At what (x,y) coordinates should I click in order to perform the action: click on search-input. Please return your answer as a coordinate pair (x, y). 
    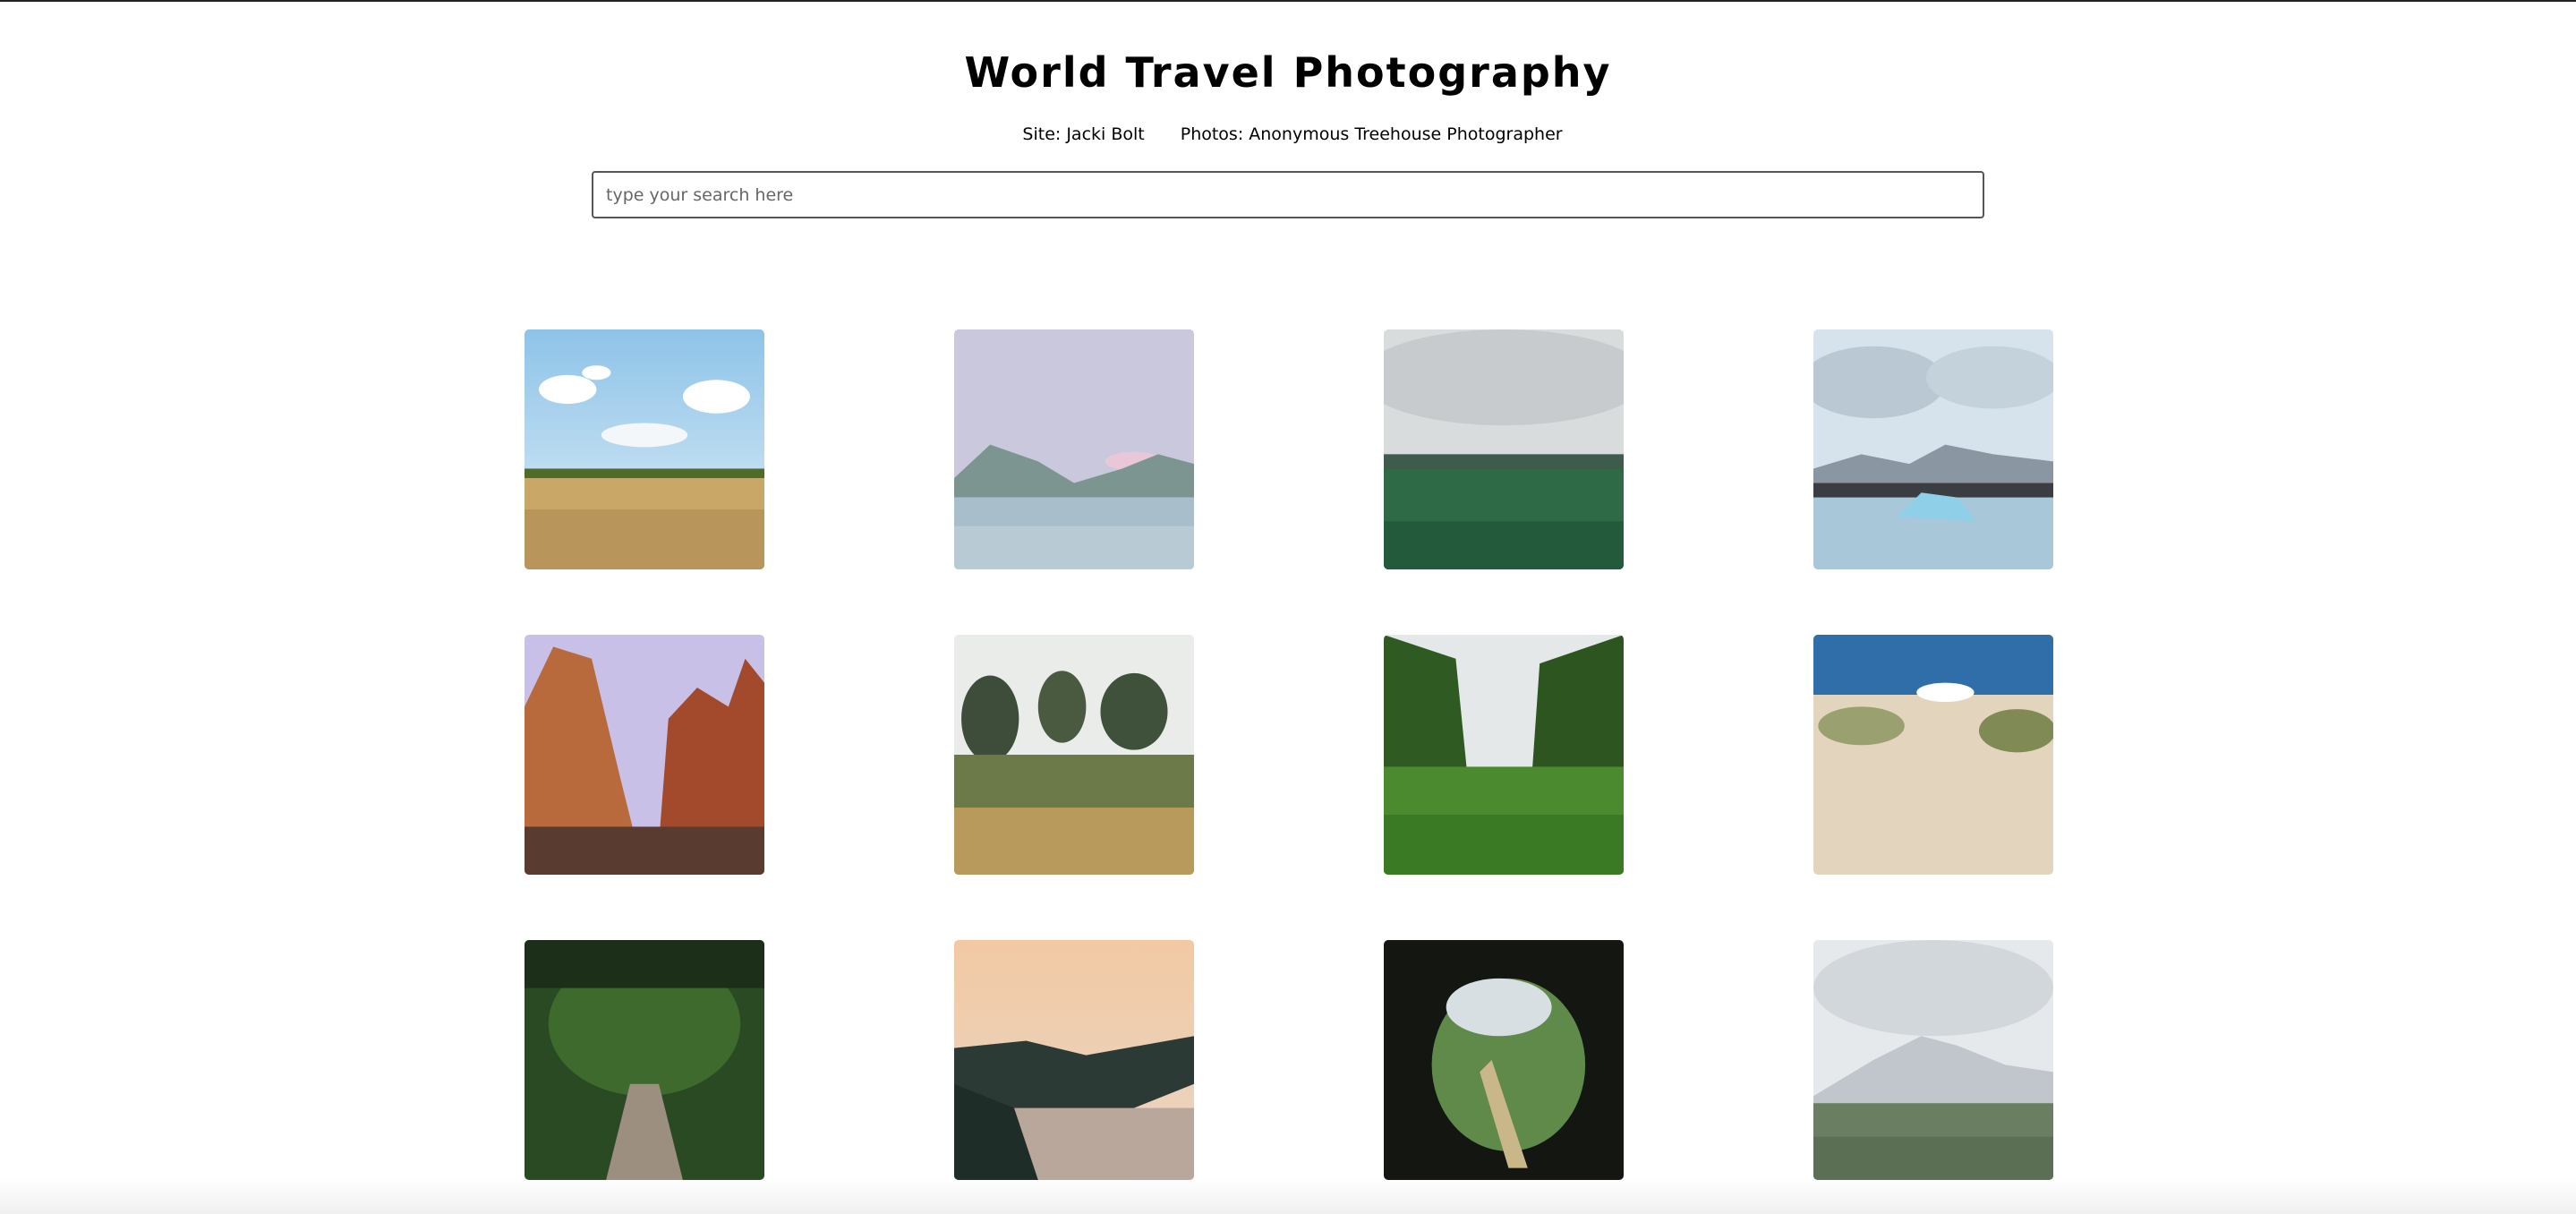
    Looking at the image, I should click on (1288, 195).